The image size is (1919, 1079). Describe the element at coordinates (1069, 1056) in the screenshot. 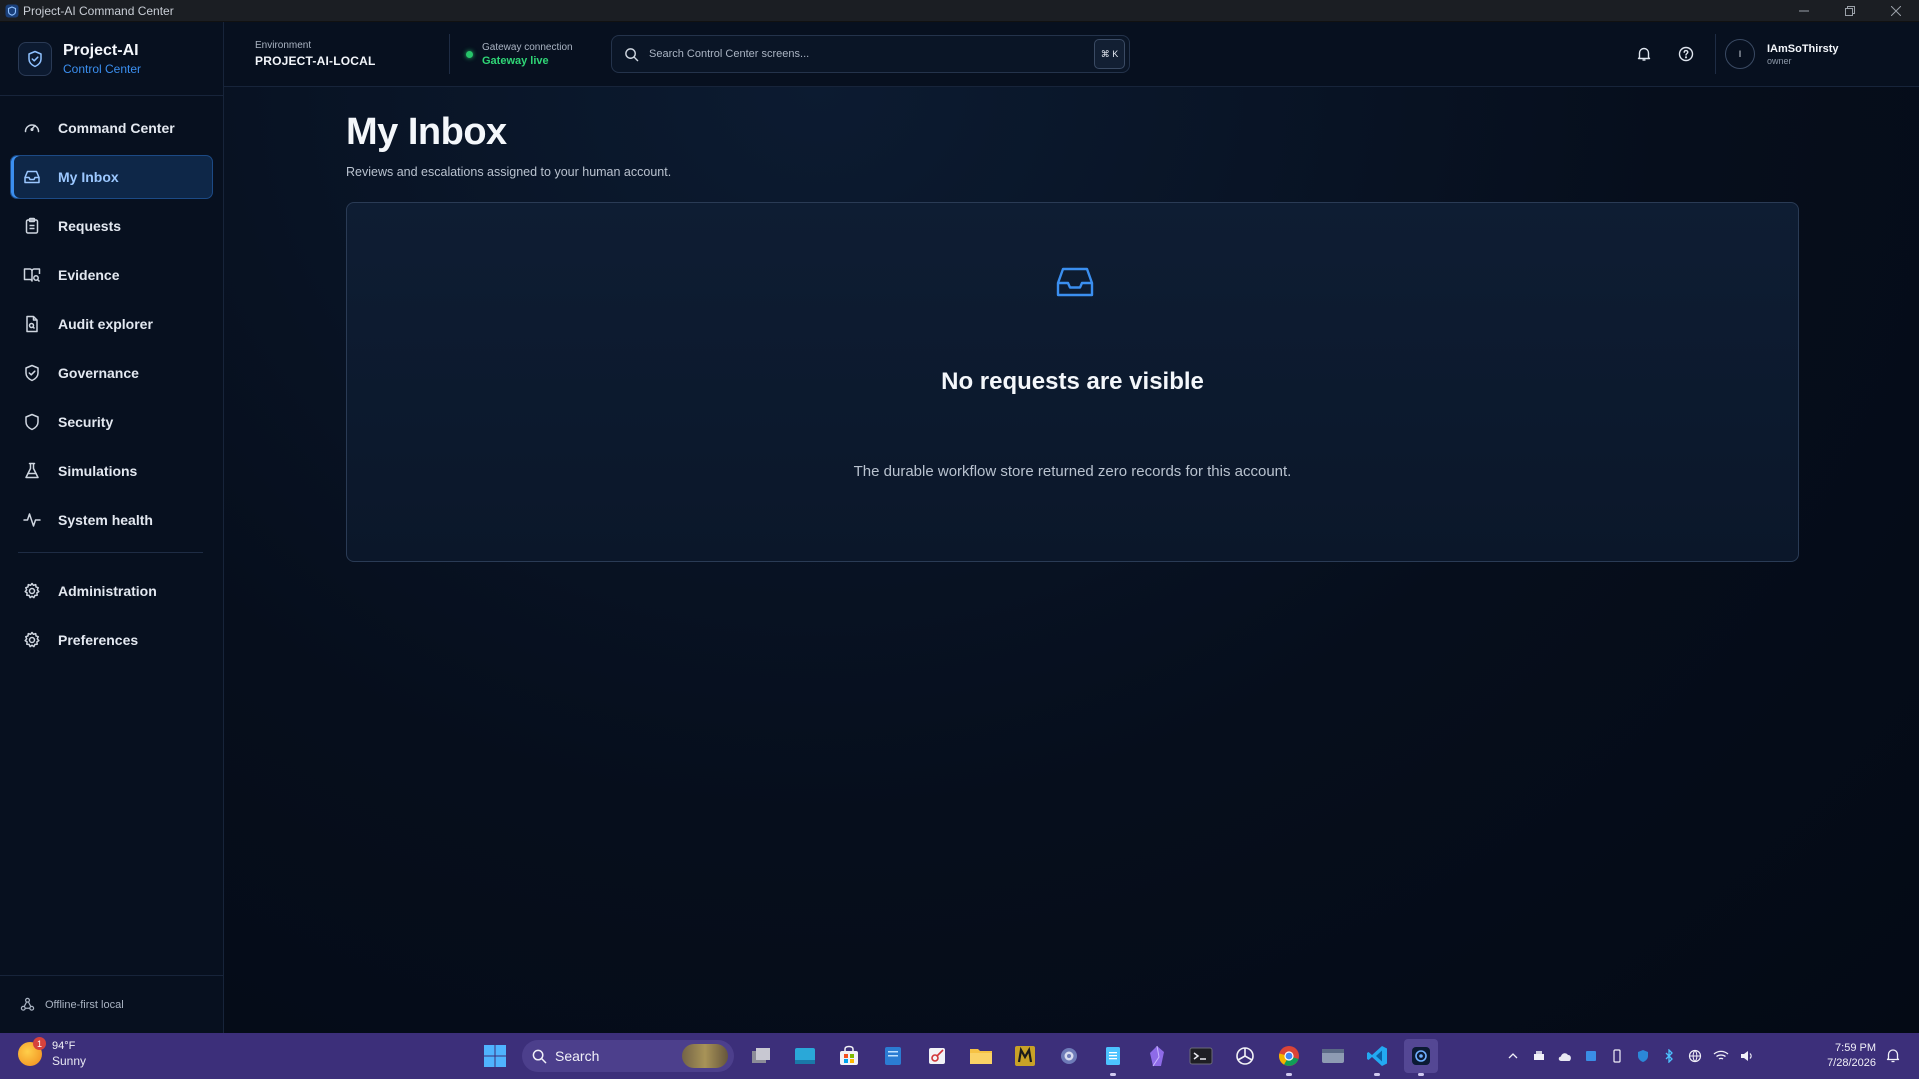

I see `taskbar-app-settings` at that location.